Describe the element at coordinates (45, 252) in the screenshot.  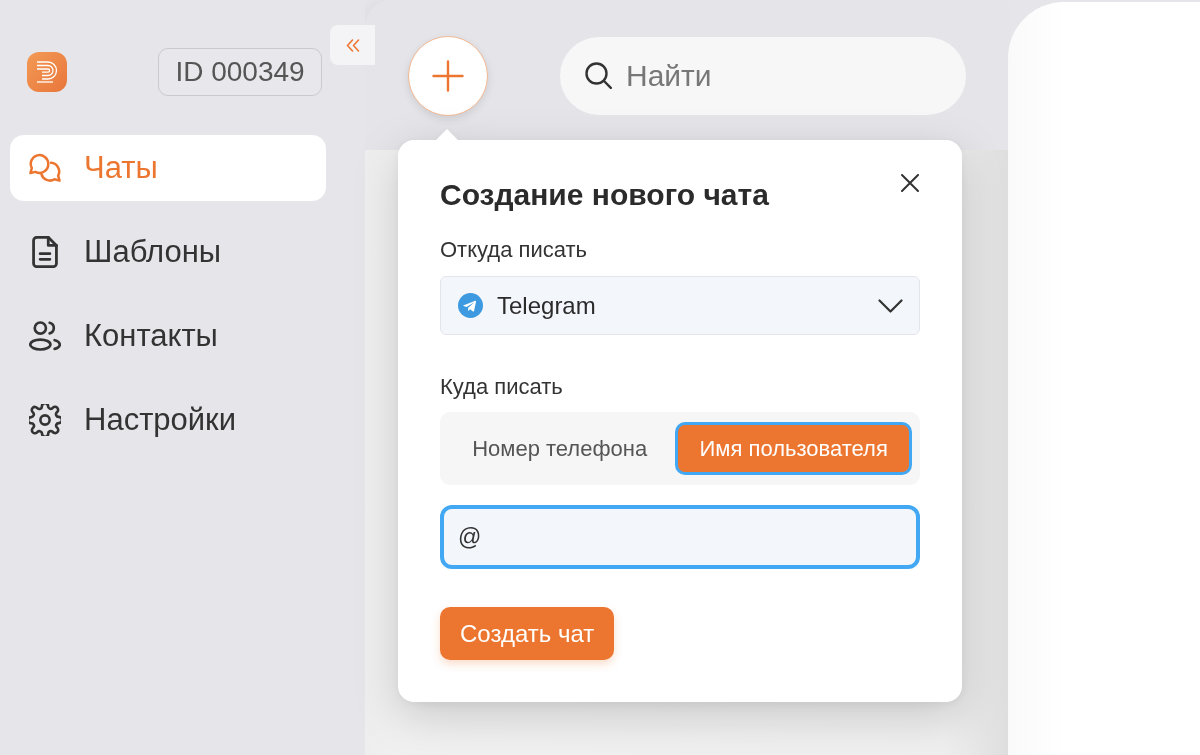
I see `document-icon` at that location.